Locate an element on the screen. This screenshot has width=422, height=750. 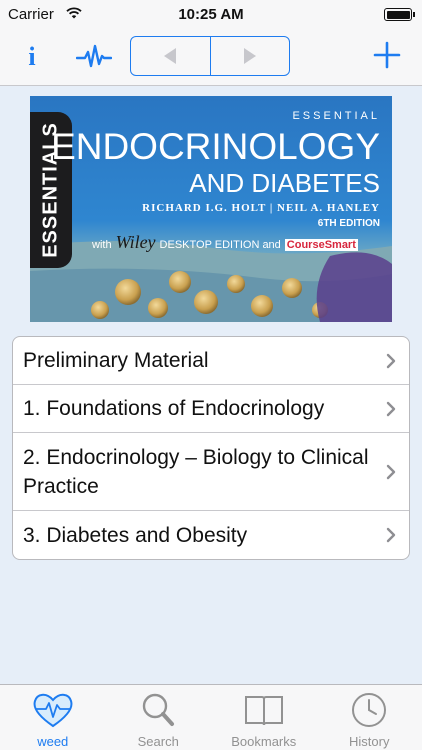
tab-bookmarks: Bookmarks is located at coordinates (264, 717).